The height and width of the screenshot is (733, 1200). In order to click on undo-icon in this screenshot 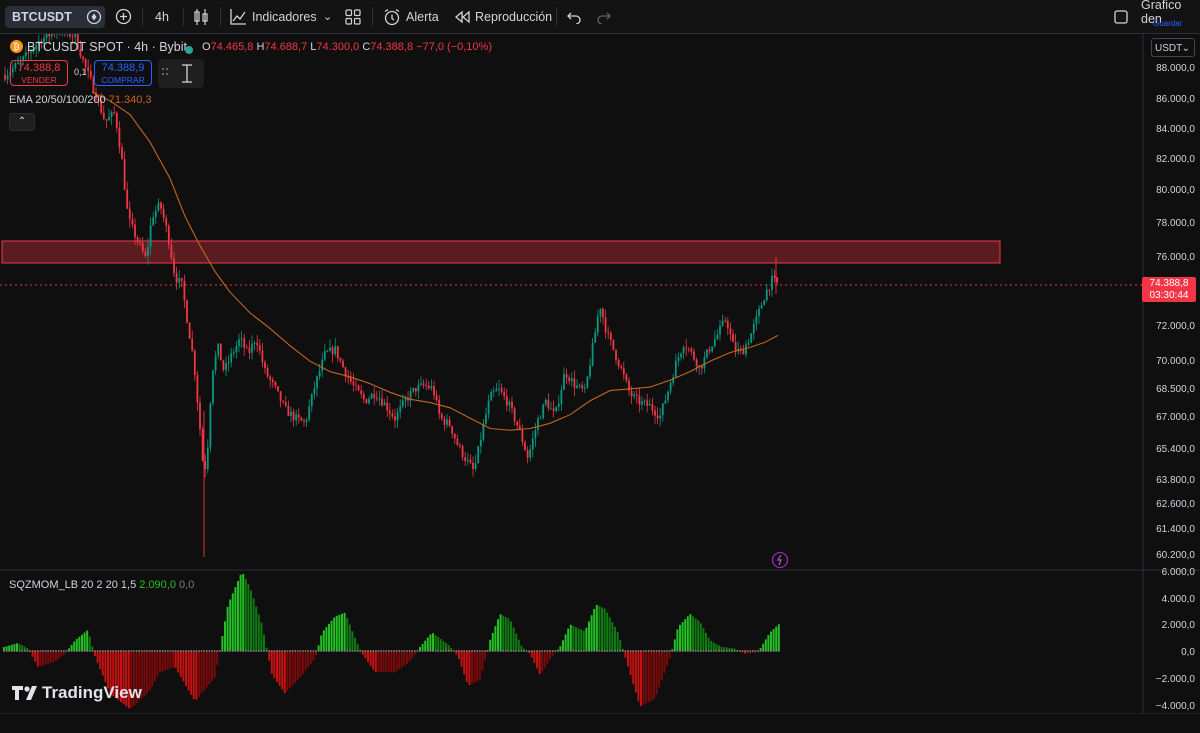, I will do `click(574, 16)`.